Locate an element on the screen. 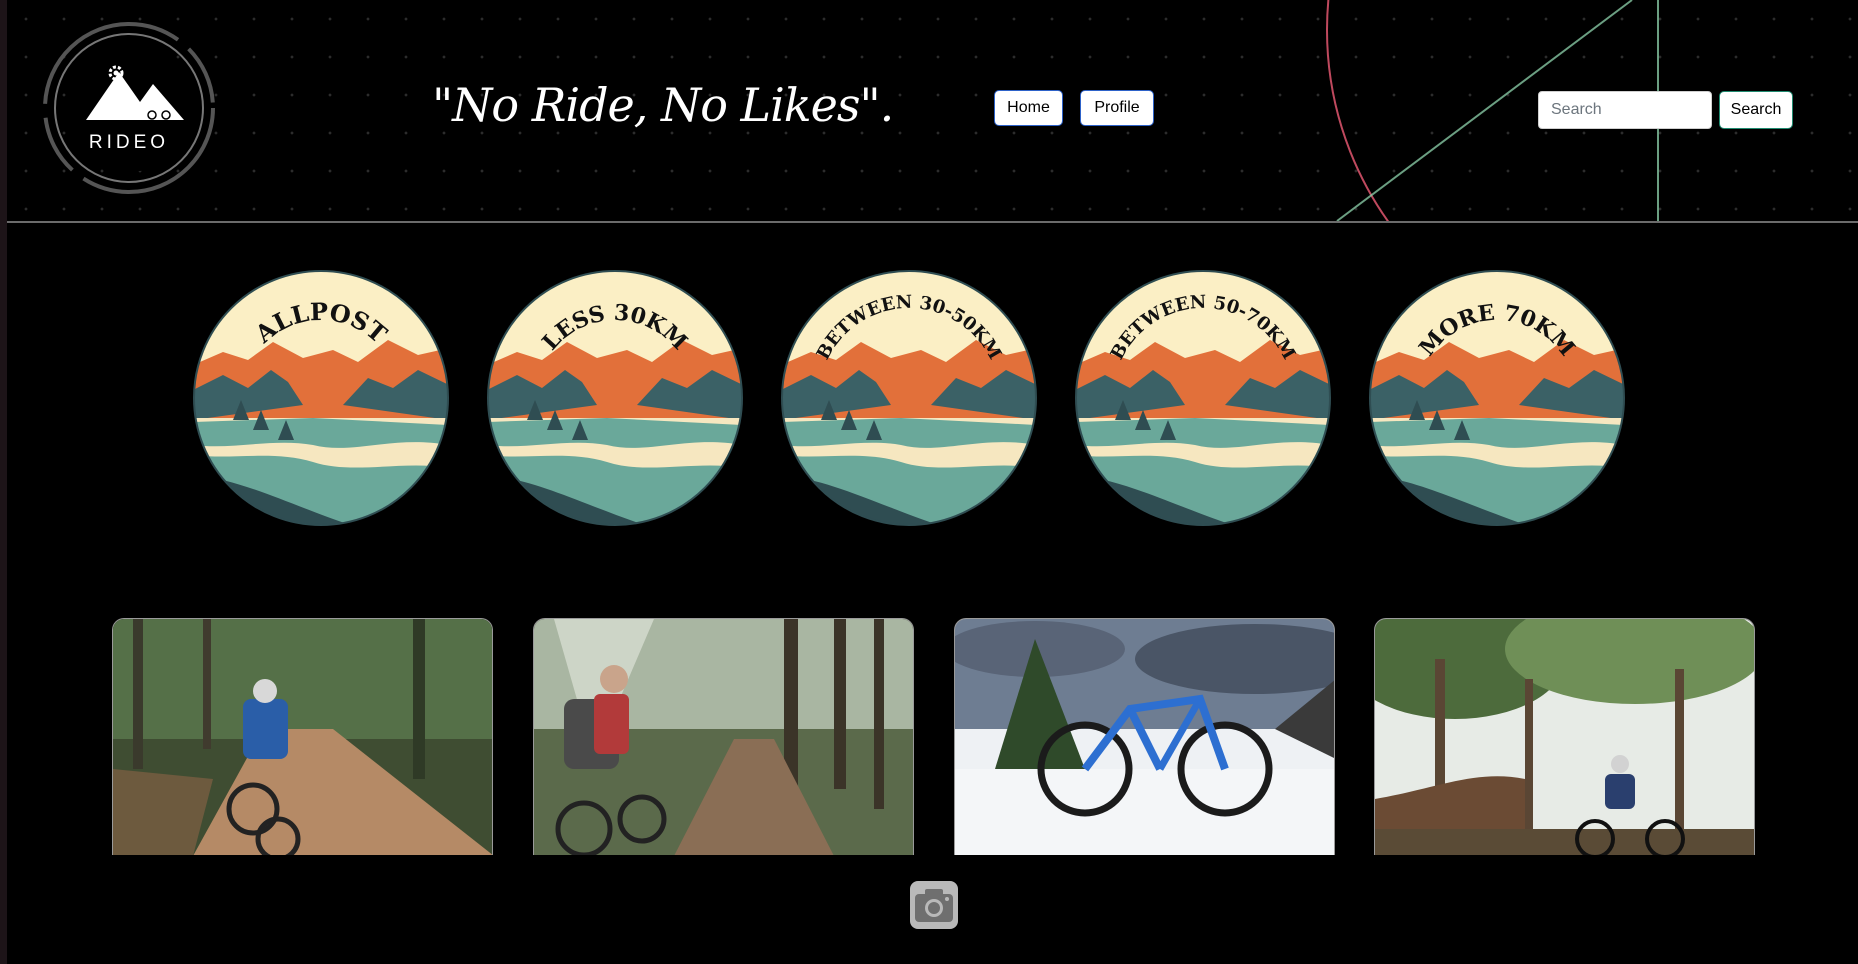  home-button: Home is located at coordinates (1028, 108).